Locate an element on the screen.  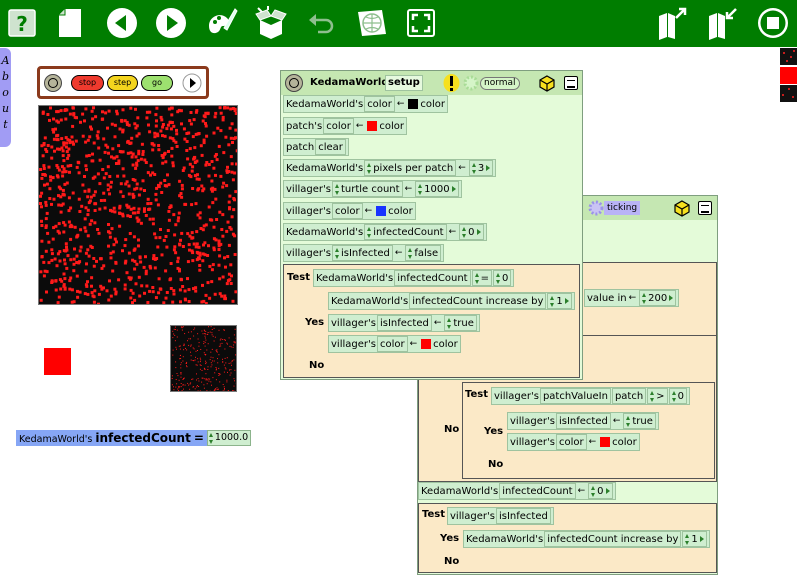
undo-button is located at coordinates (321, 23).